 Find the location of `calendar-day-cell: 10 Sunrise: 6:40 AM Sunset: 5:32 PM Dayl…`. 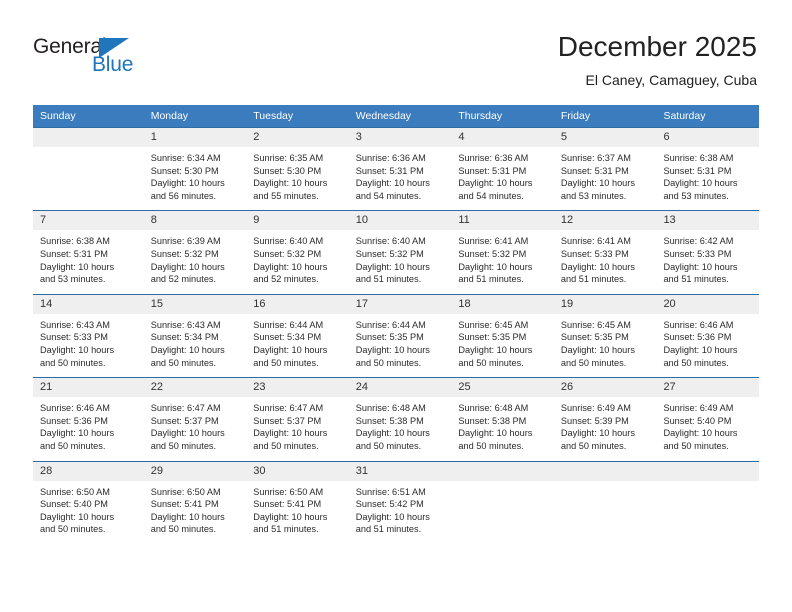

calendar-day-cell: 10 Sunrise: 6:40 AM Sunset: 5:32 PM Dayl… is located at coordinates (400, 252).